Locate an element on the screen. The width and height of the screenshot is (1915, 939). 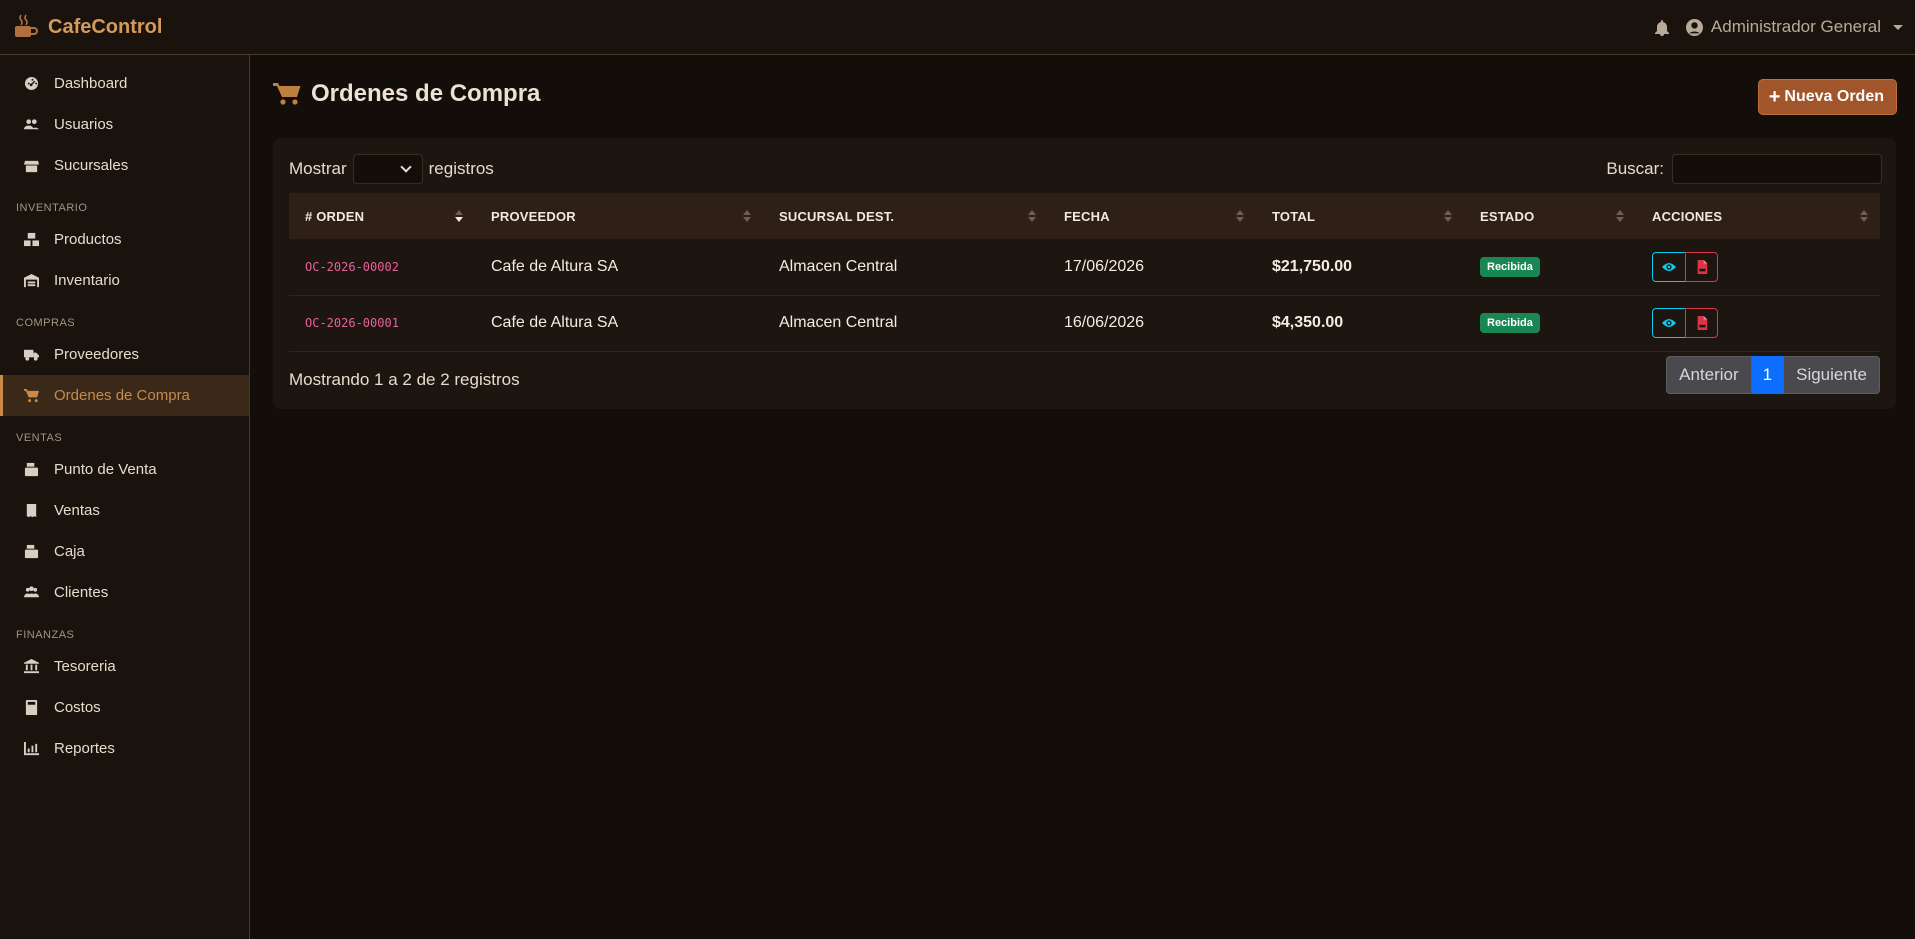
sidebar-section-compras: COMPRAS is located at coordinates (46, 323).